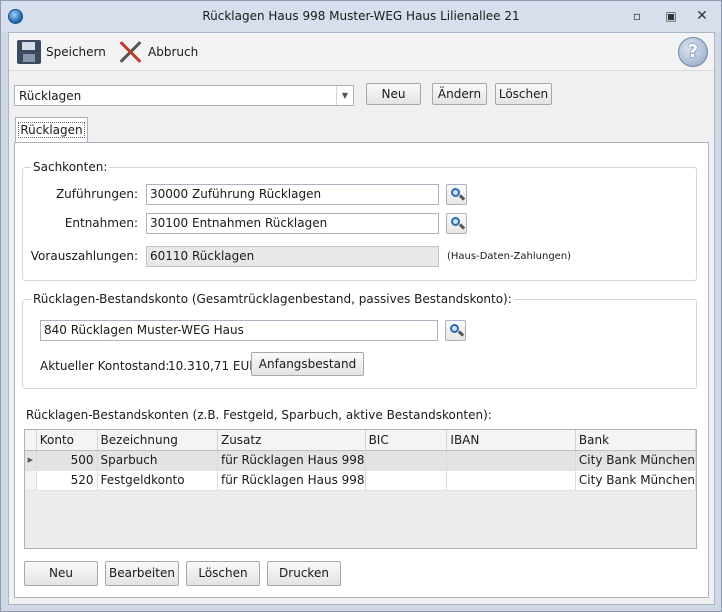 The width and height of the screenshot is (722, 612). What do you see at coordinates (292, 223) in the screenshot?
I see `entnahmen-field: 30100 Entnahmen Rücklagen` at bounding box center [292, 223].